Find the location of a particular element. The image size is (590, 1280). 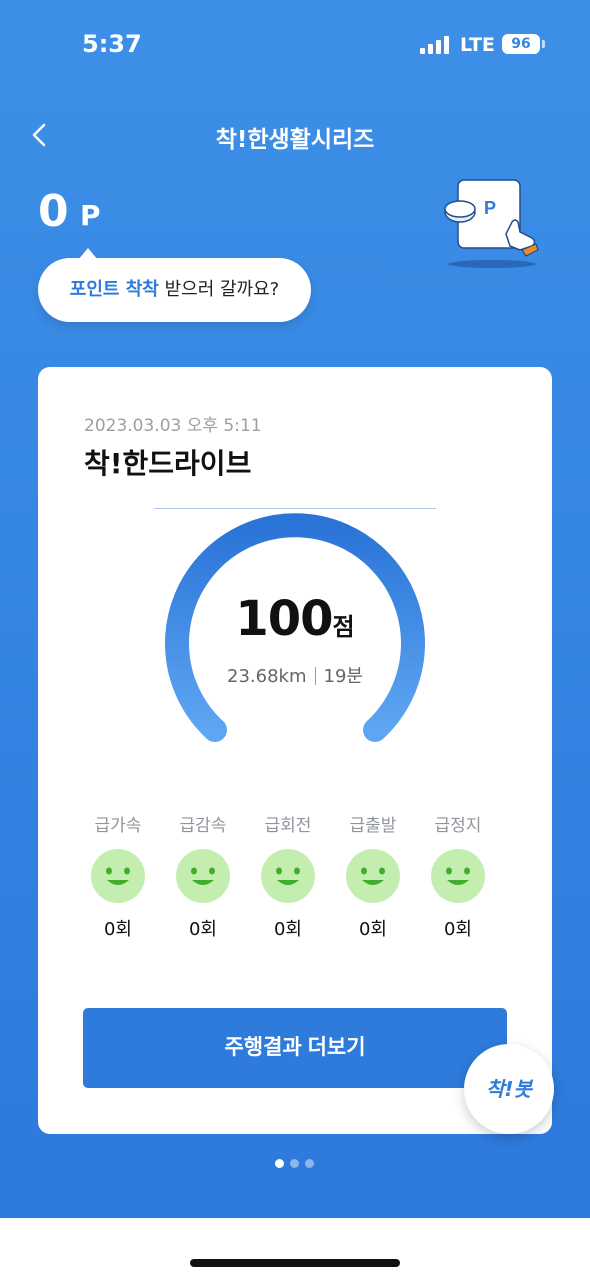

event-item: 급가속 0회 is located at coordinates (118, 876).